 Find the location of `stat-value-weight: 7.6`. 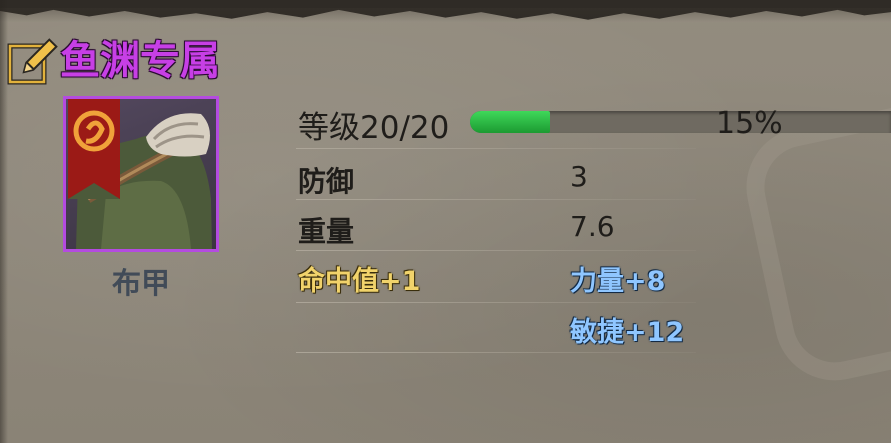

stat-value-weight: 7.6 is located at coordinates (592, 226).